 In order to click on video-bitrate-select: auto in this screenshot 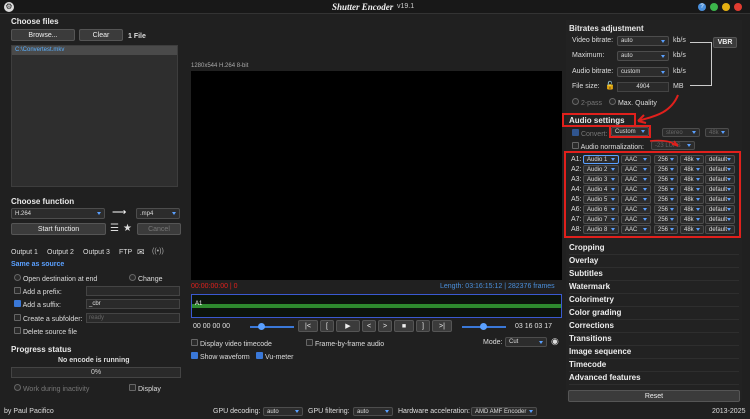, I will do `click(643, 41)`.